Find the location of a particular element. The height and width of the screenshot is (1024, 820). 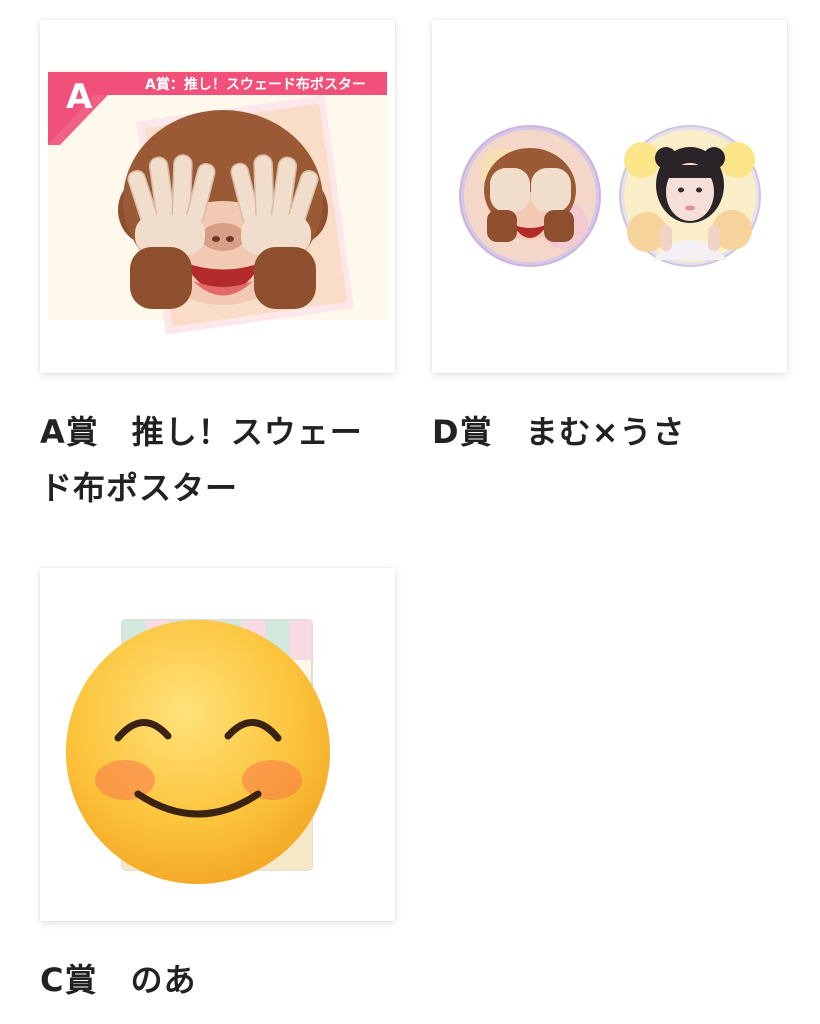

product-image-d is located at coordinates (610, 196).